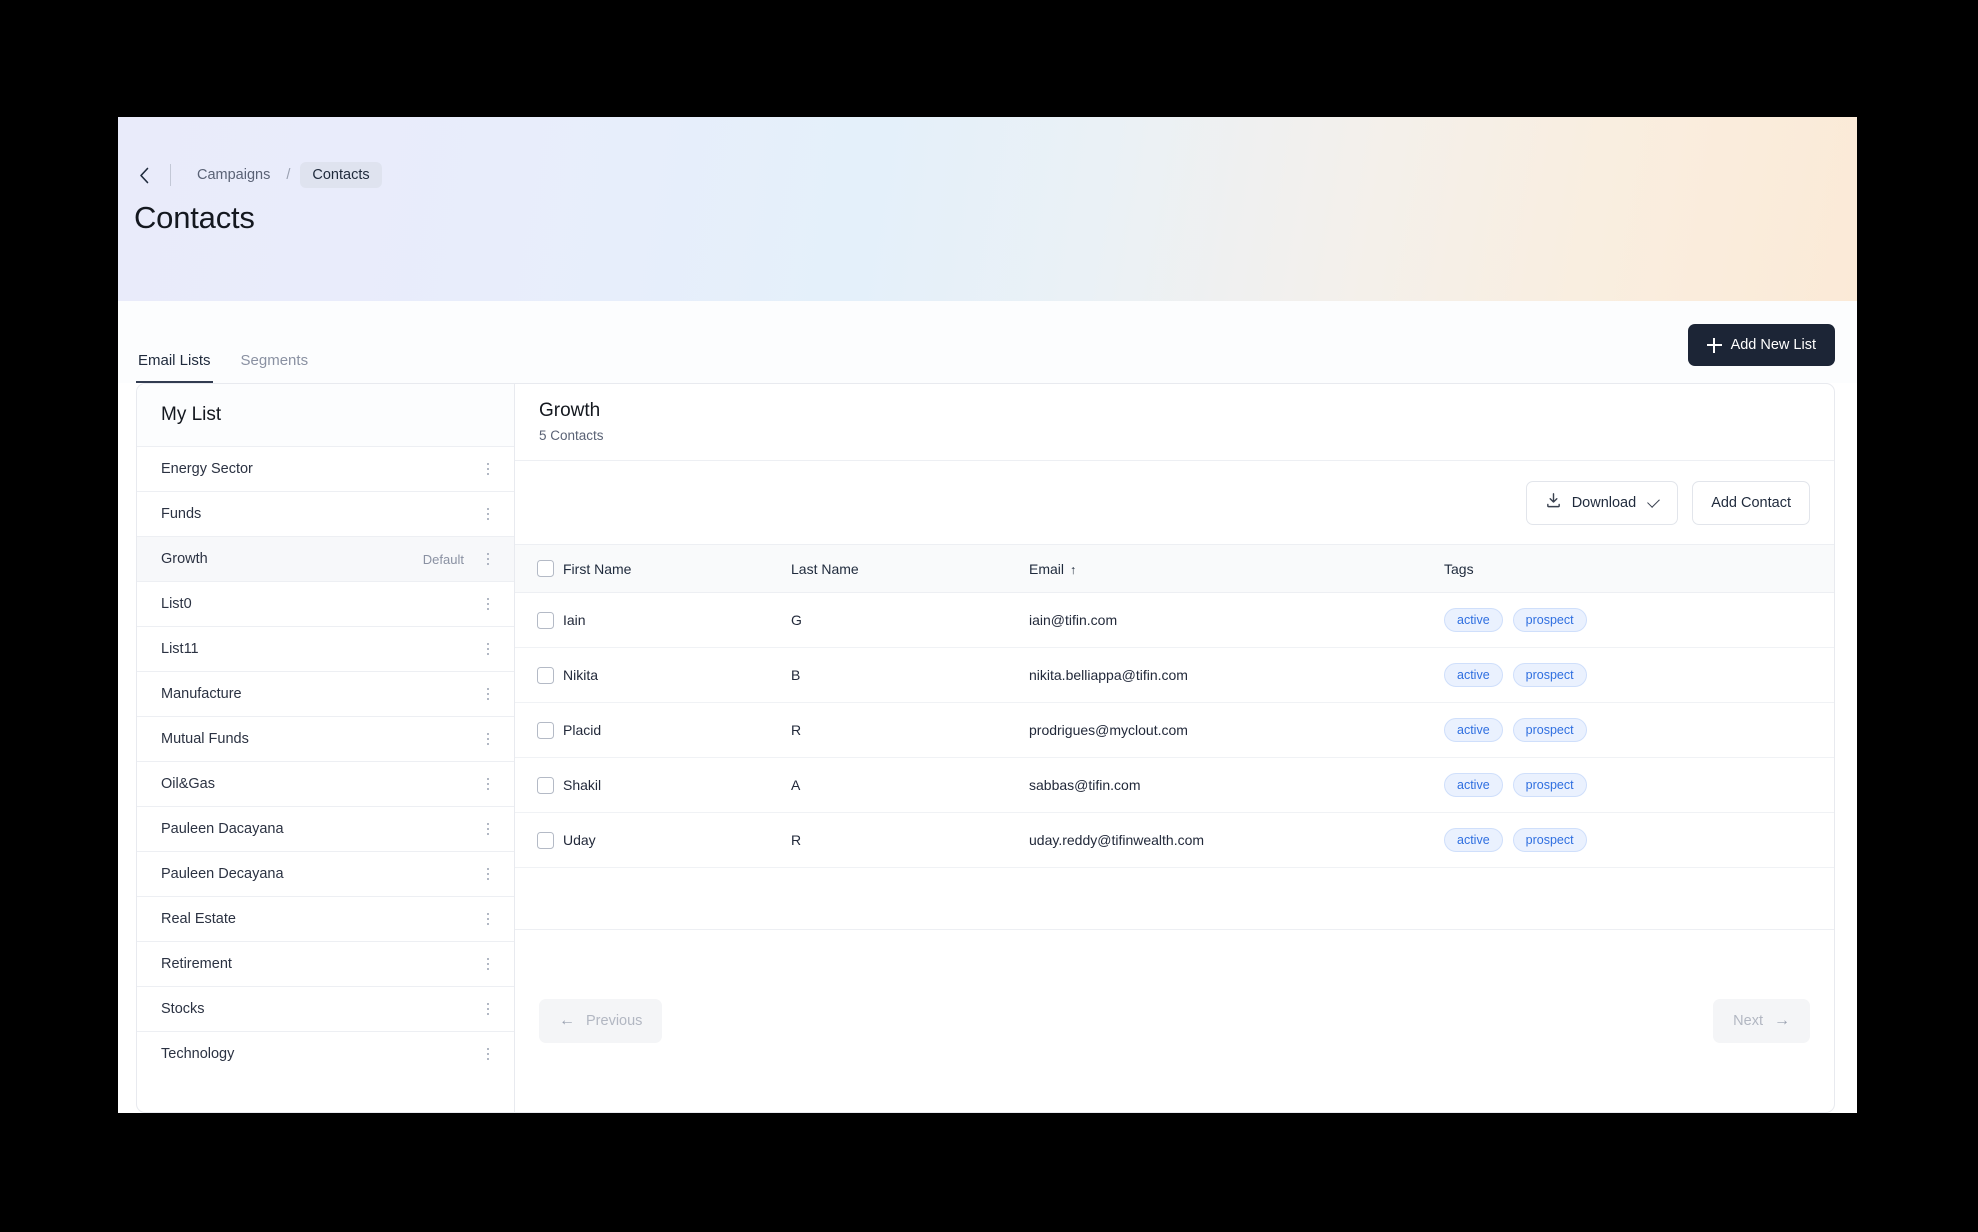  Describe the element at coordinates (325, 738) in the screenshot. I see `list-item: Mutual Funds` at that location.